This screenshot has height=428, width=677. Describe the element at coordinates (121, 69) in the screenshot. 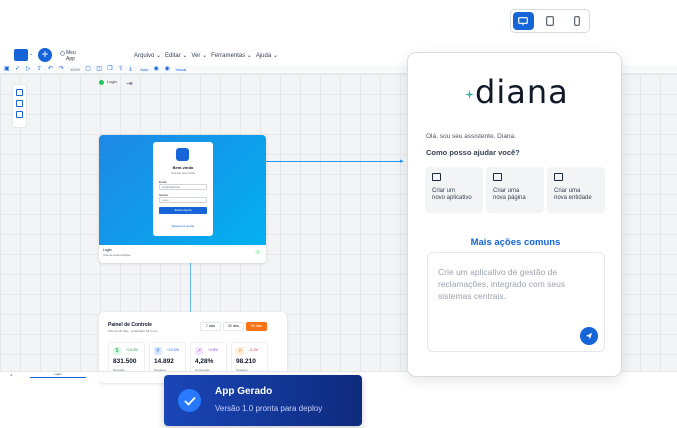

I see `share-icon: ⇧` at that location.